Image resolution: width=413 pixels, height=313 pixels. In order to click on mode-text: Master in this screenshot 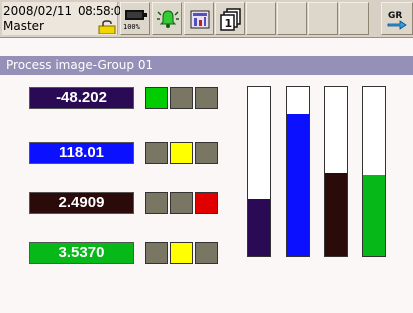, I will do `click(23, 26)`.